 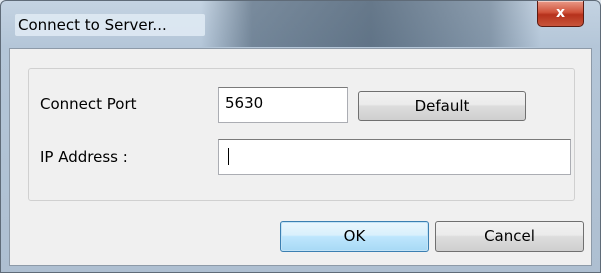 What do you see at coordinates (394, 157) in the screenshot?
I see `ip-address-field` at bounding box center [394, 157].